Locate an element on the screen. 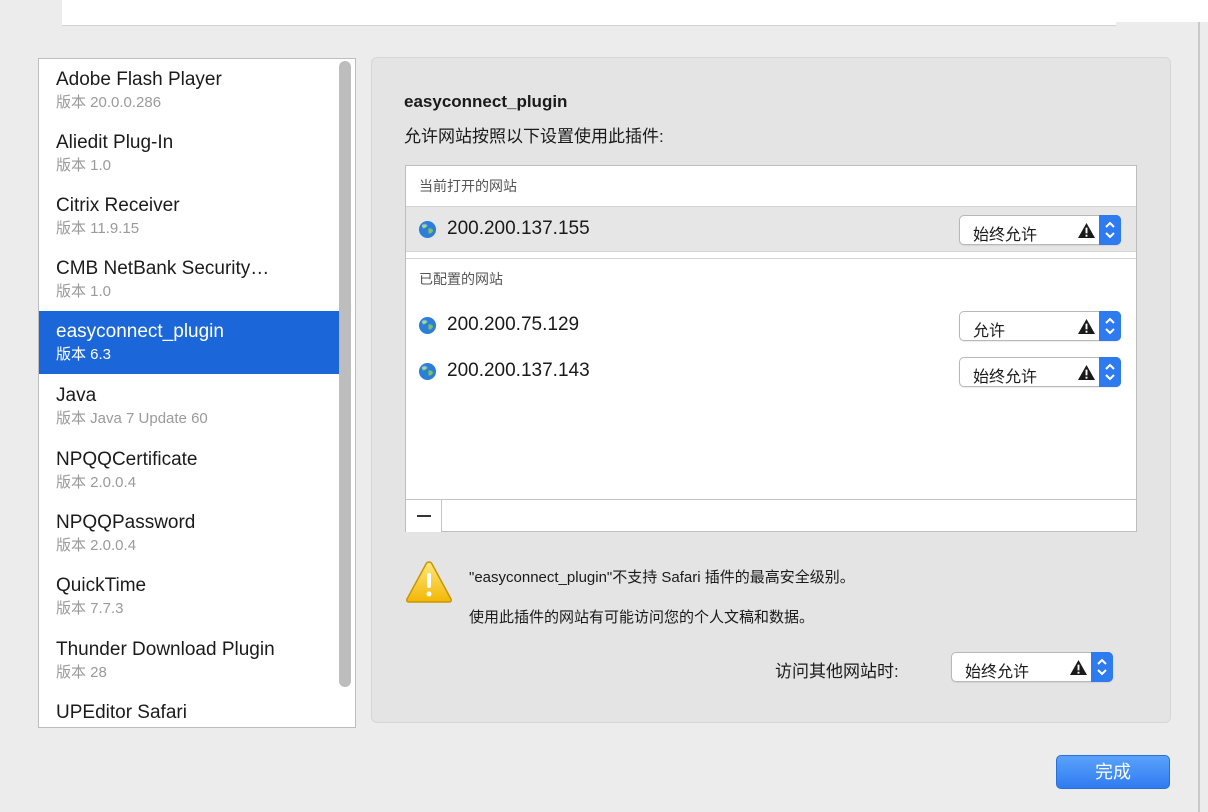 This screenshot has width=1208, height=812. plugin-name: Aliedit Plug-In is located at coordinates (115, 142).